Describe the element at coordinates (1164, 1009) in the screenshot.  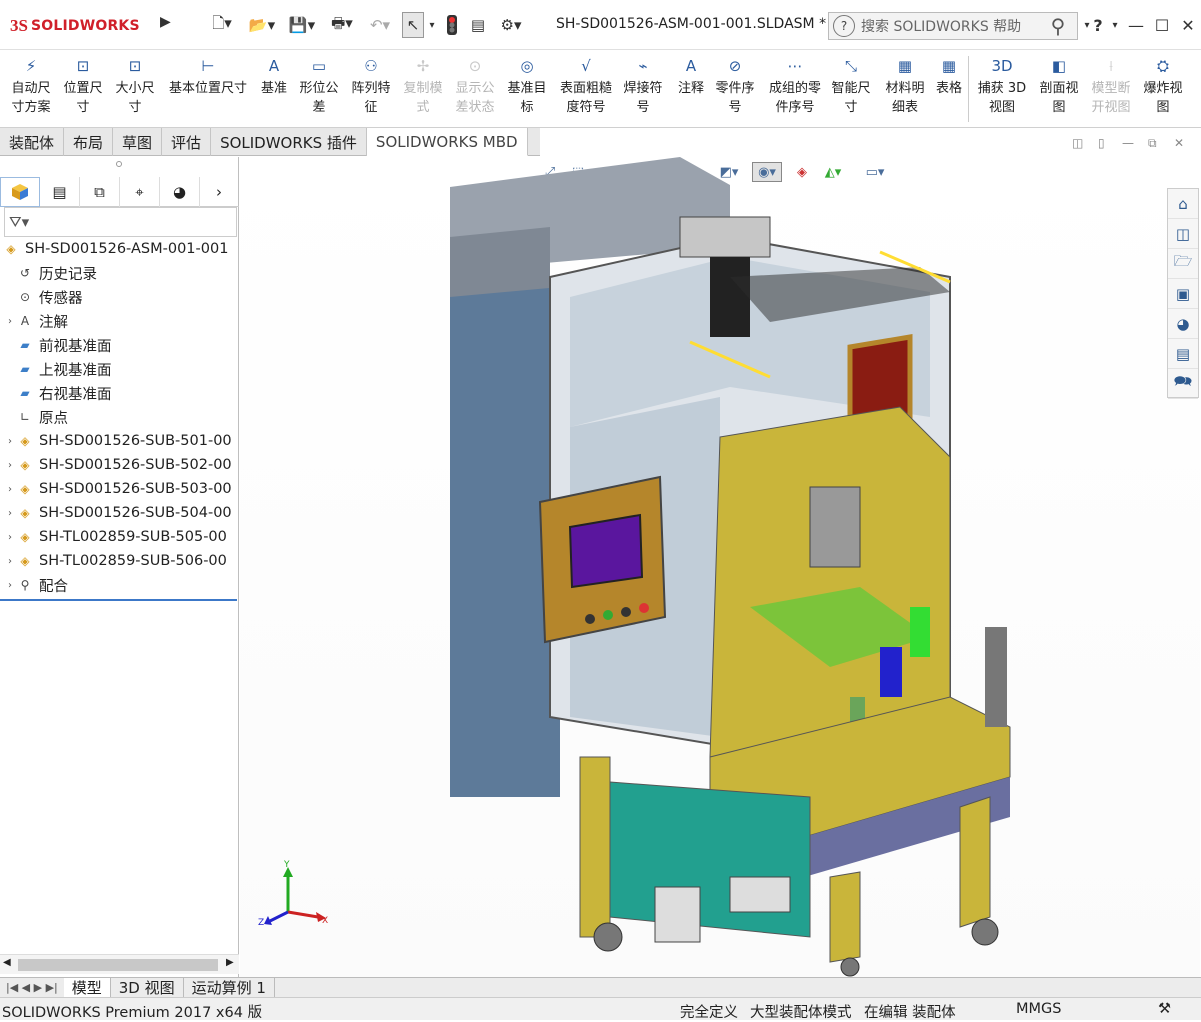
I see `status-tools-icon: ⚒` at that location.